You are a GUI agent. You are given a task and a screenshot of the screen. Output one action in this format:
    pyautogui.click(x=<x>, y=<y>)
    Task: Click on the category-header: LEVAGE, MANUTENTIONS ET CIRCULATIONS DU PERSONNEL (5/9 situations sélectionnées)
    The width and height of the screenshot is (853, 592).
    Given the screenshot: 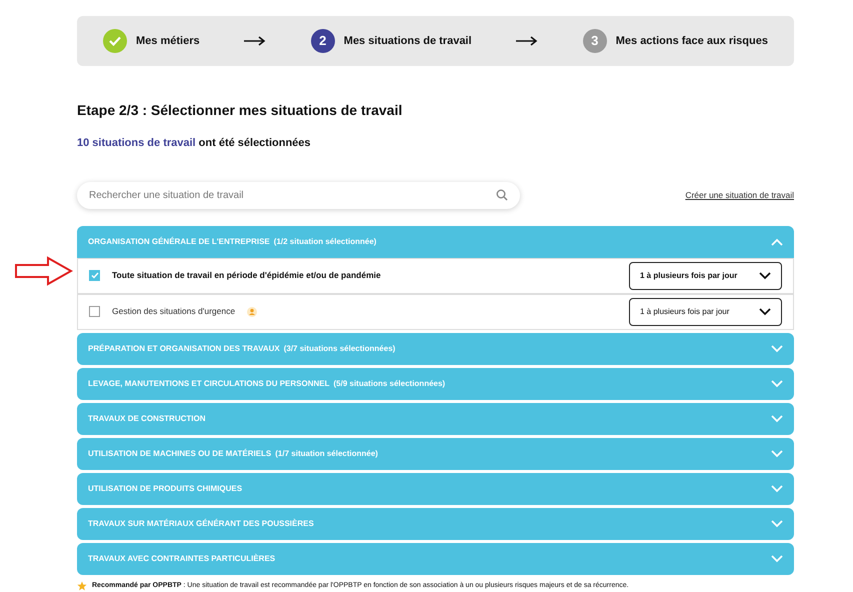 What is the action you would take?
    pyautogui.click(x=435, y=384)
    